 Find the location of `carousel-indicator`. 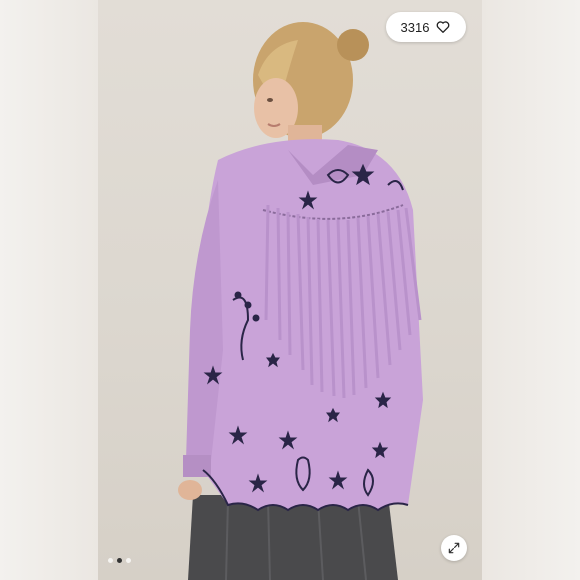

carousel-indicator is located at coordinates (119, 560).